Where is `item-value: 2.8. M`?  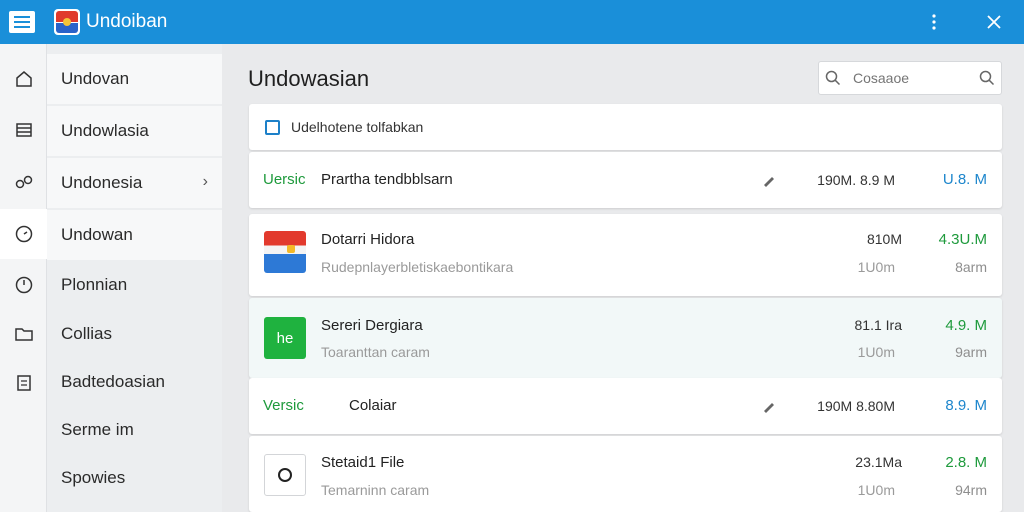 item-value: 2.8. M is located at coordinates (966, 462).